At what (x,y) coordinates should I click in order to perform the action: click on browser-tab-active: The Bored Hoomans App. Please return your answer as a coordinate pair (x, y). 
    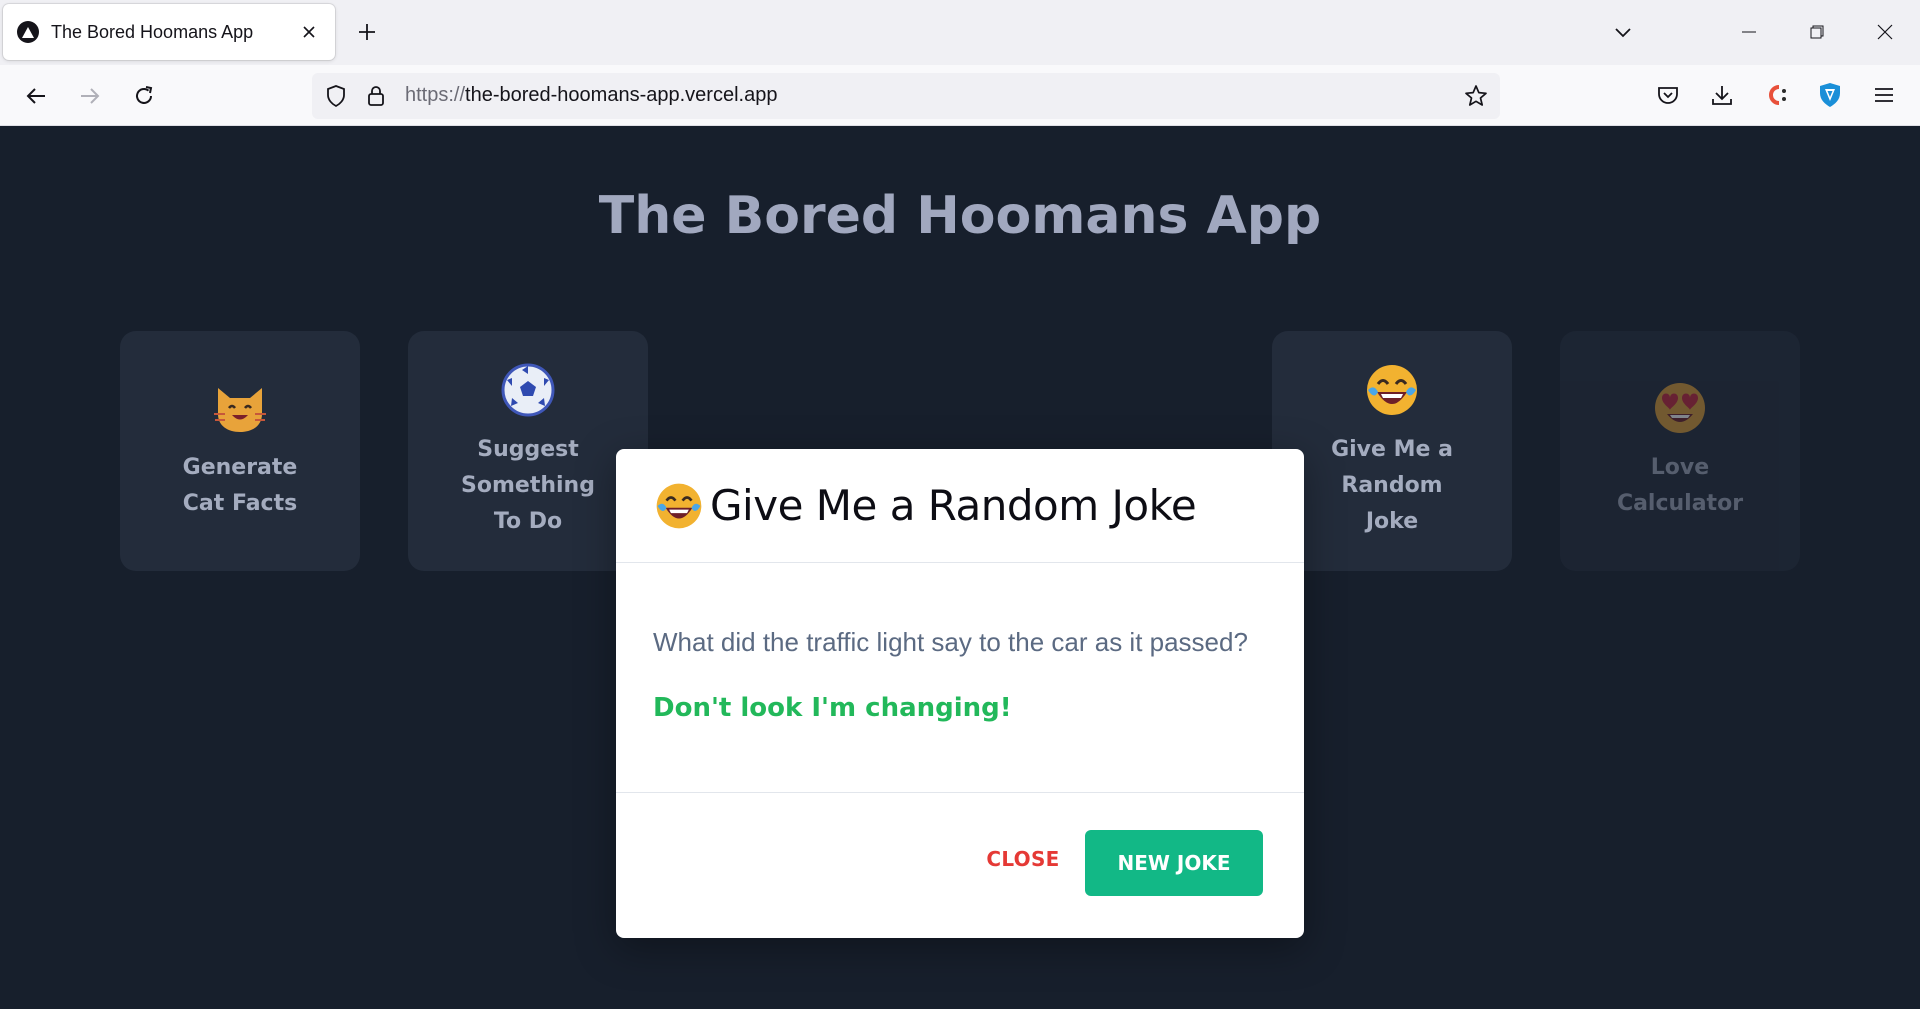
    Looking at the image, I should click on (169, 32).